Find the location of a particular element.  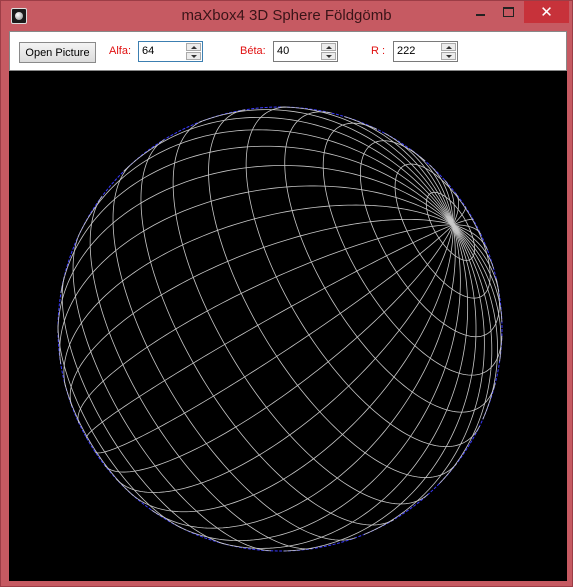

maximize-icon is located at coordinates (508, 12).